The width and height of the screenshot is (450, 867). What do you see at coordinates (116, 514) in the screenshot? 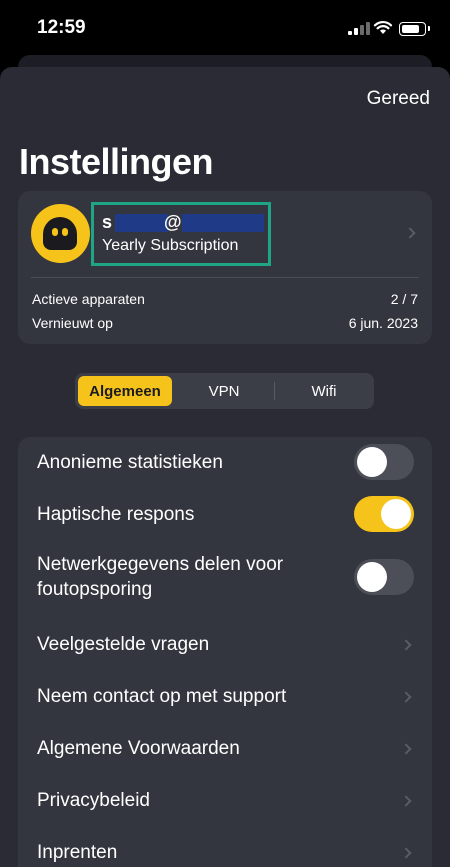
I see `setting-label: Haptische respons` at bounding box center [116, 514].